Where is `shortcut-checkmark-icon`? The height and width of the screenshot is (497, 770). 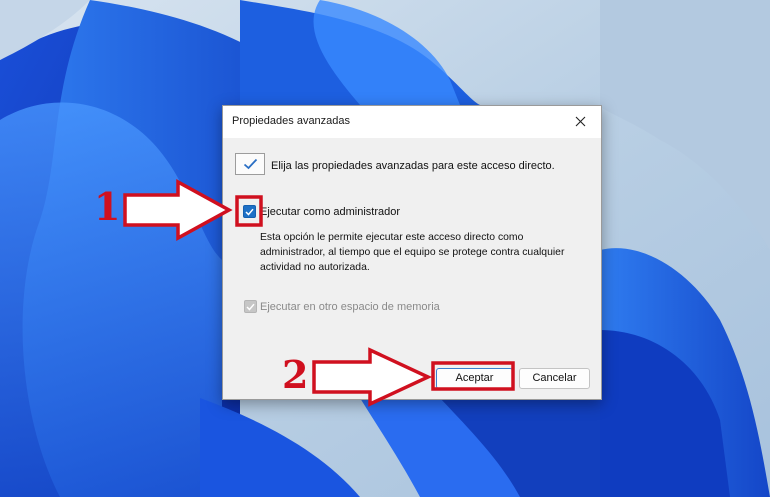
shortcut-checkmark-icon is located at coordinates (250, 164).